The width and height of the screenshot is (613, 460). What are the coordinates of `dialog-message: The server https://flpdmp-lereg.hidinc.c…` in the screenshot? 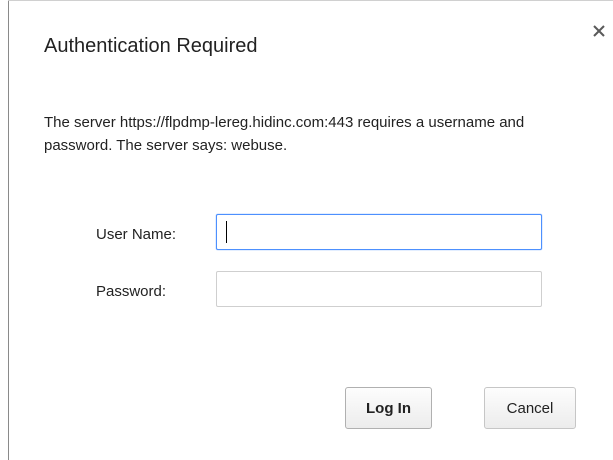 It's located at (284, 134).